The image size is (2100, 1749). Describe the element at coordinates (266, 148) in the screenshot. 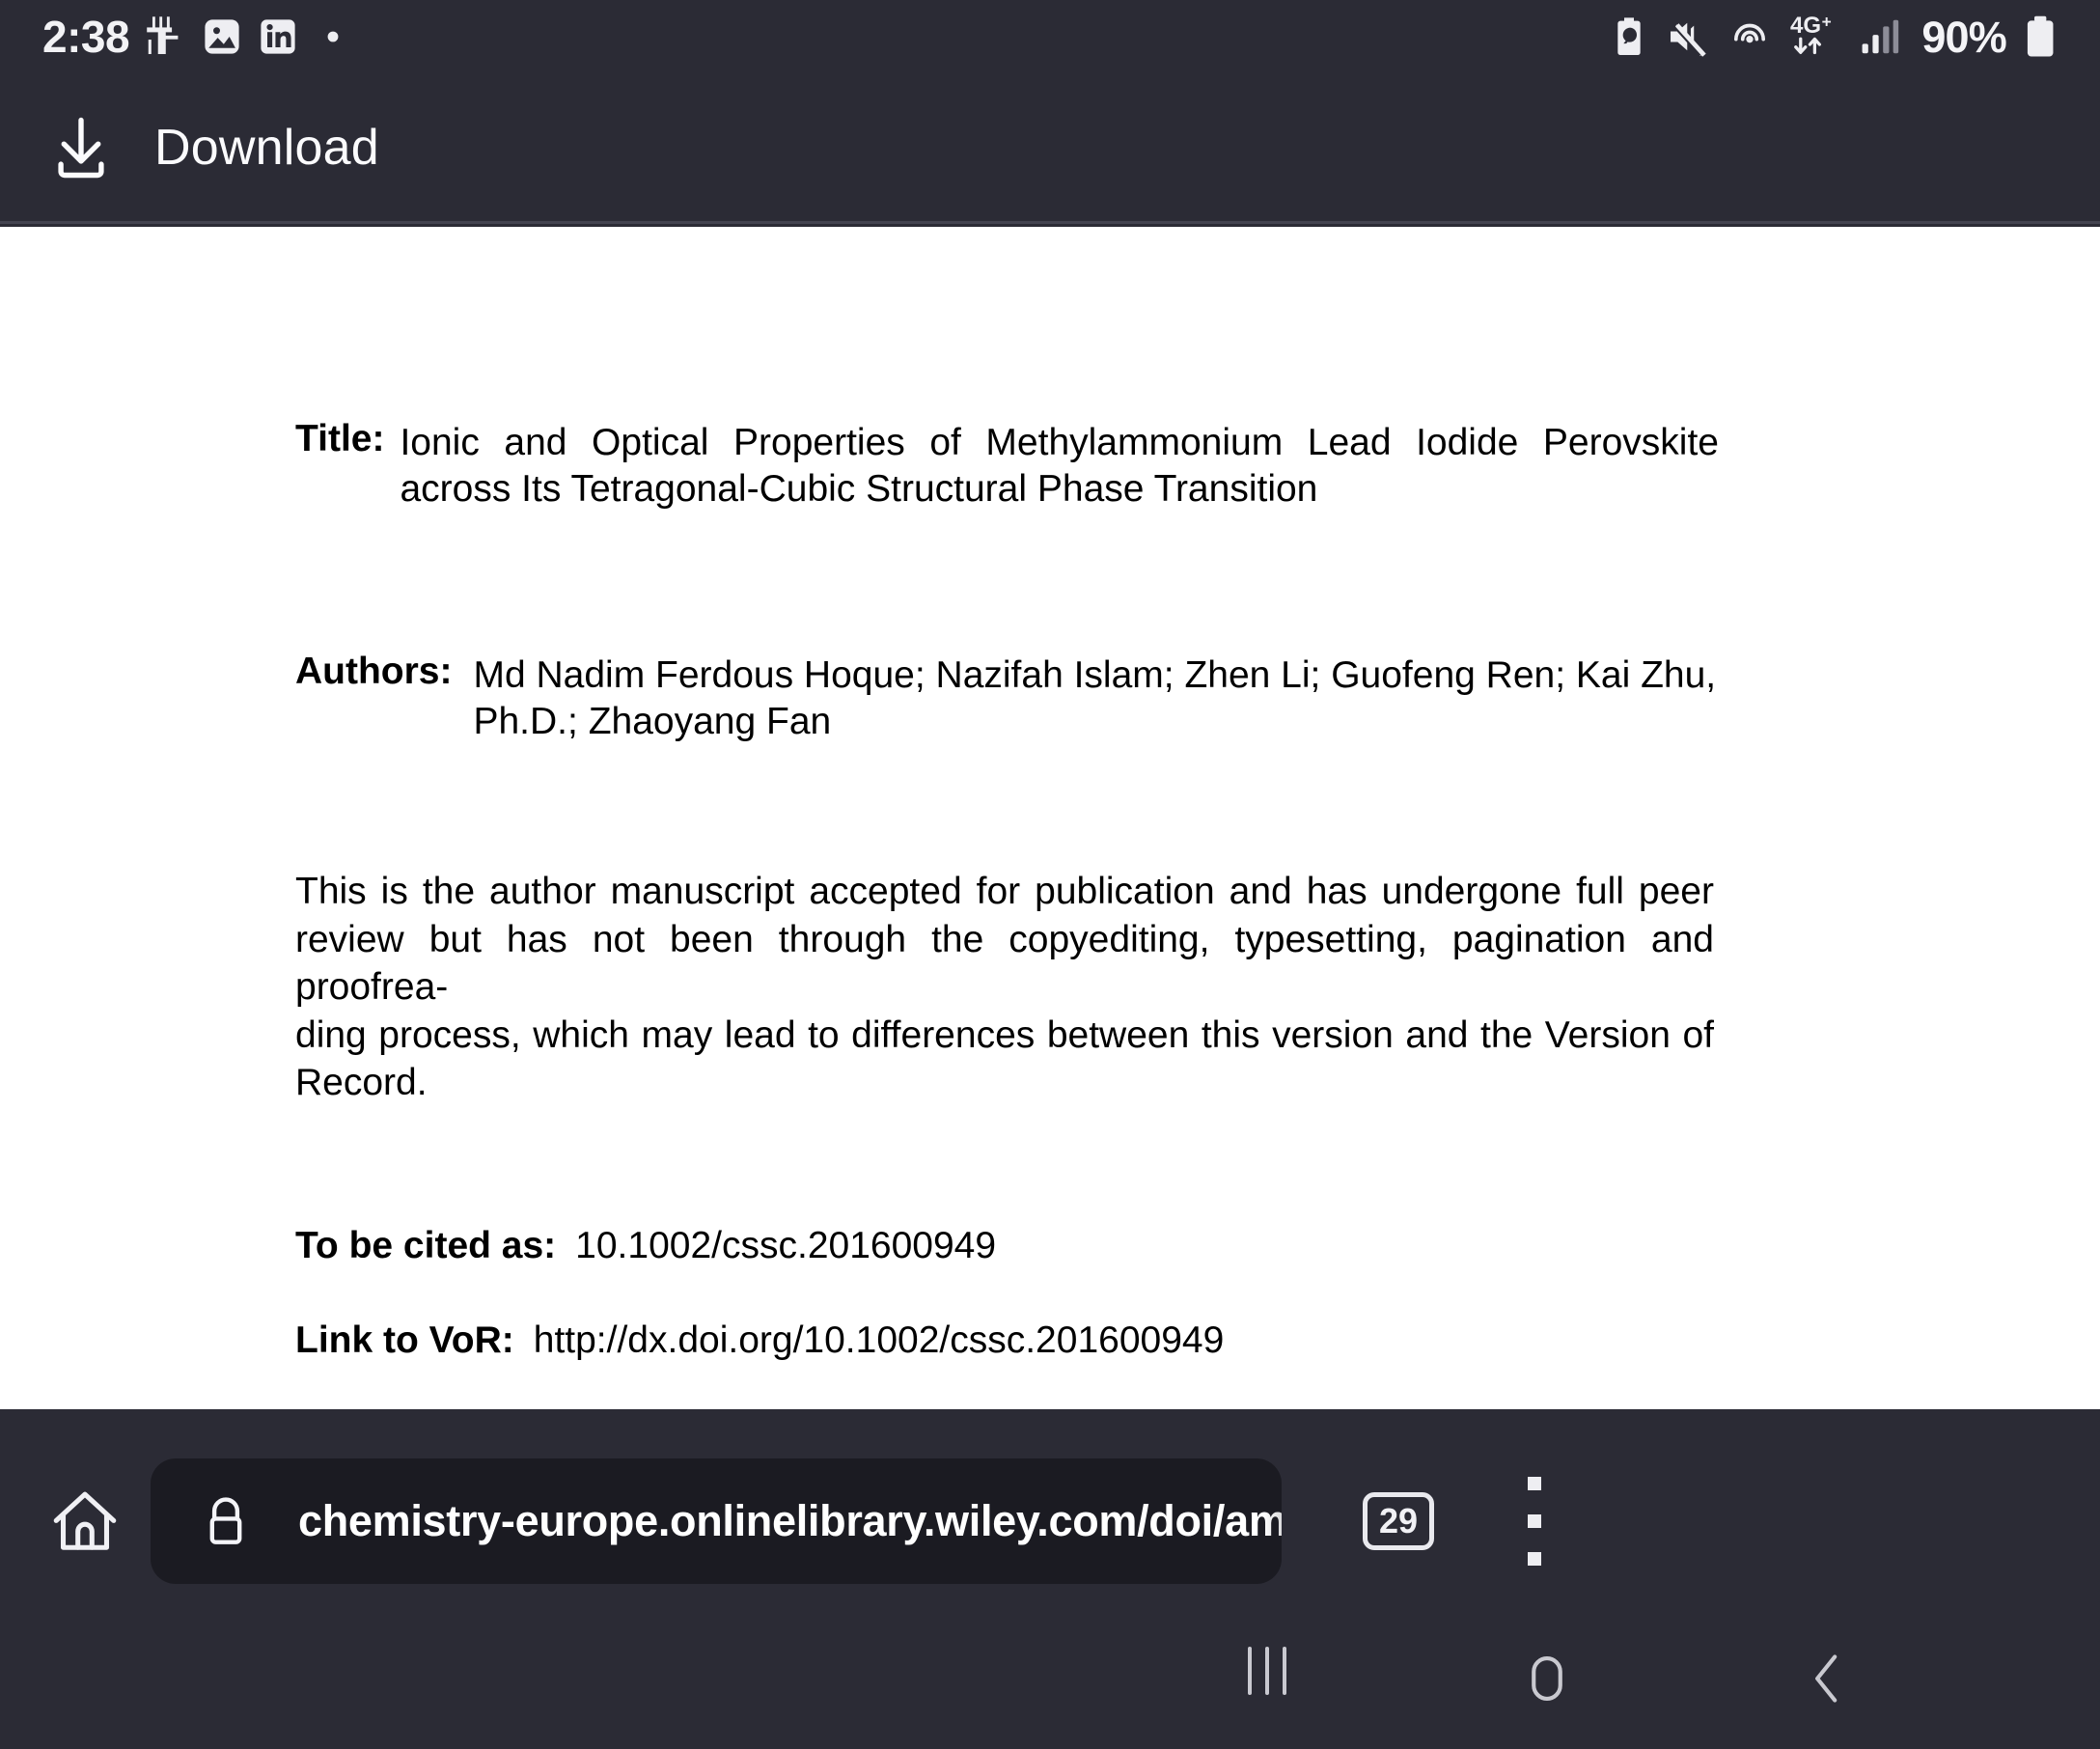

I see `download-label: Download` at that location.